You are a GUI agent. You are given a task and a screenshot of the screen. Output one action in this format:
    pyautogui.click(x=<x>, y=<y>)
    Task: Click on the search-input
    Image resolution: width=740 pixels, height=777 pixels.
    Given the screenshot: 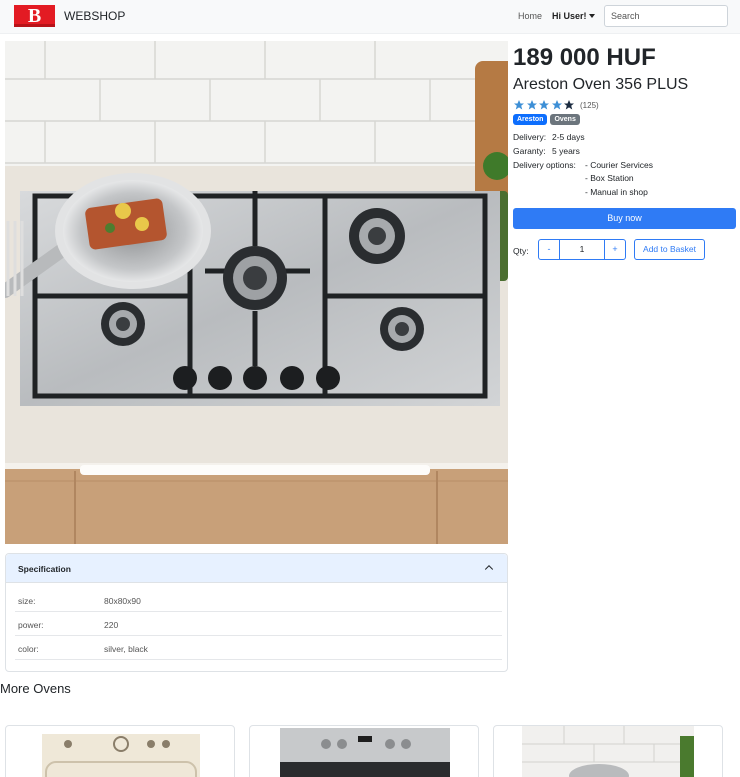 What is the action you would take?
    pyautogui.click(x=666, y=16)
    